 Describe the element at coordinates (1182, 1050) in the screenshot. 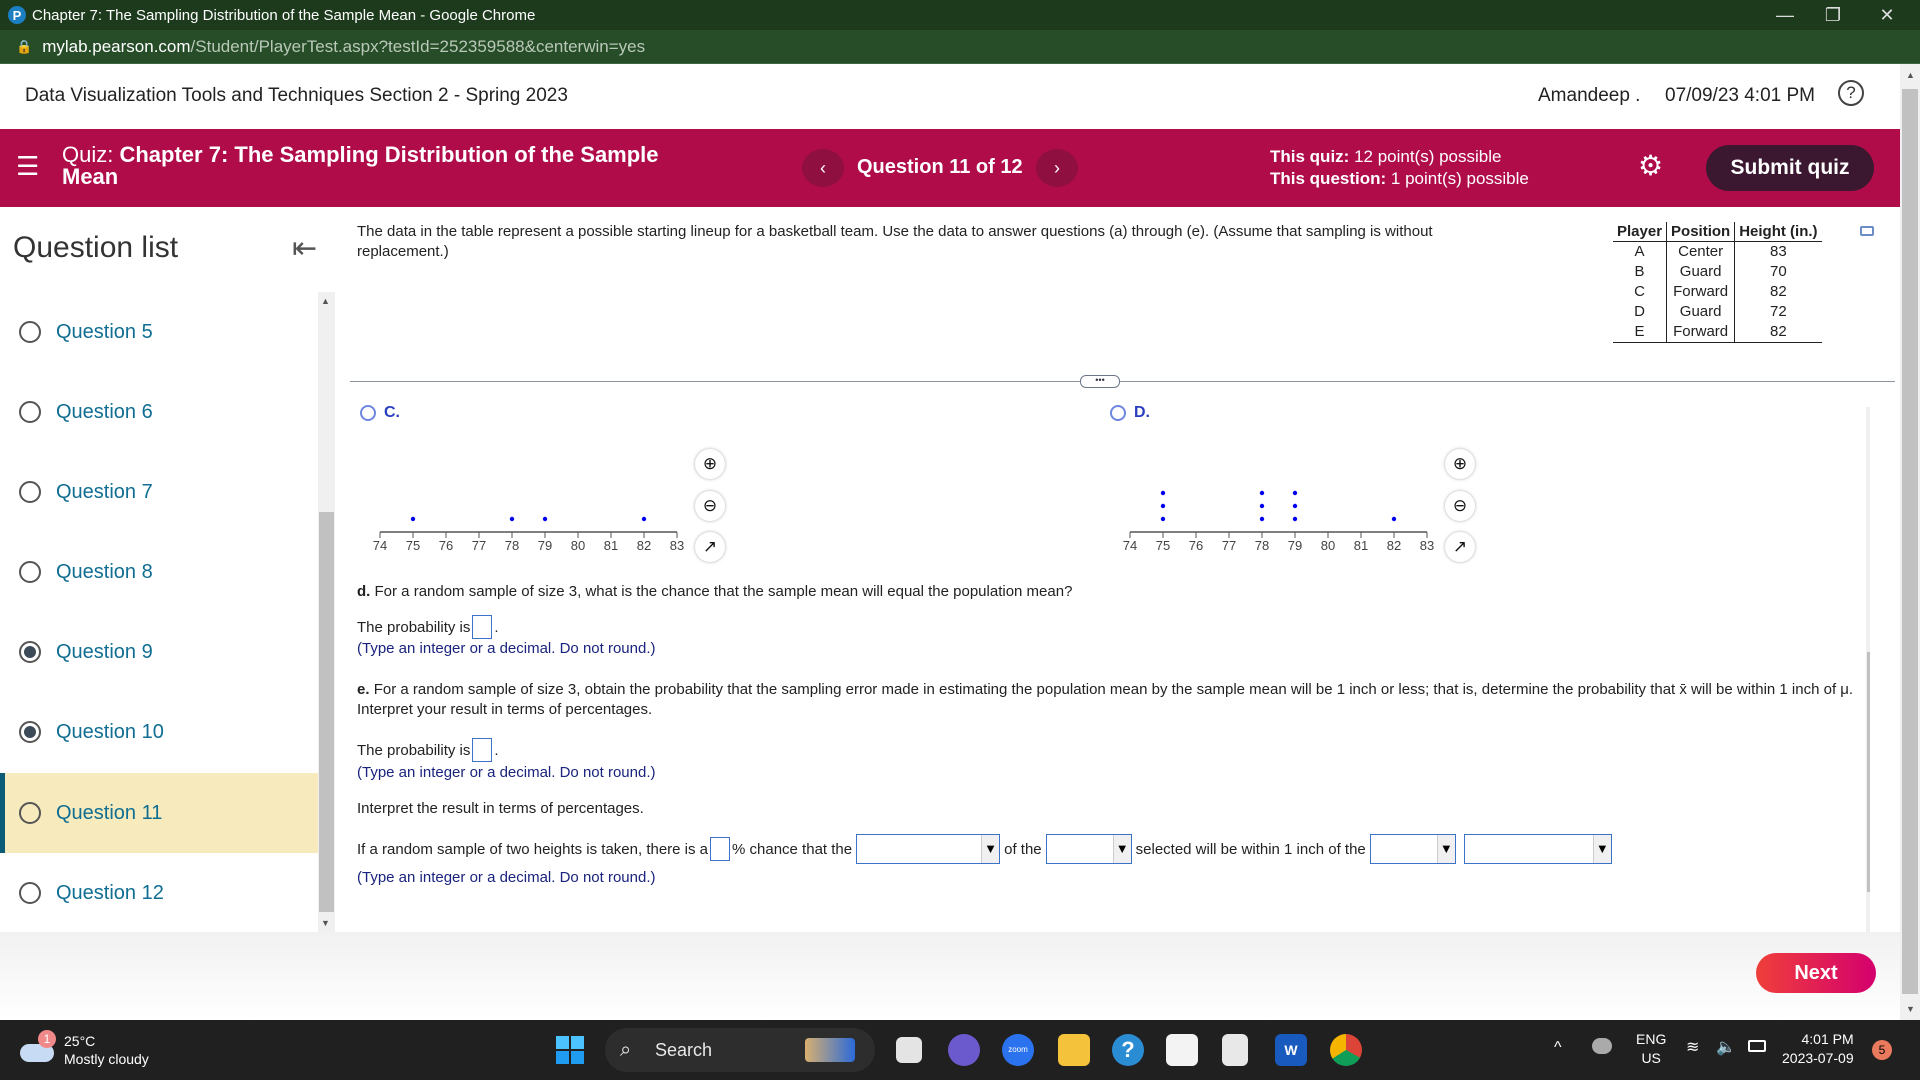

I see `microsoft-store-icon` at that location.